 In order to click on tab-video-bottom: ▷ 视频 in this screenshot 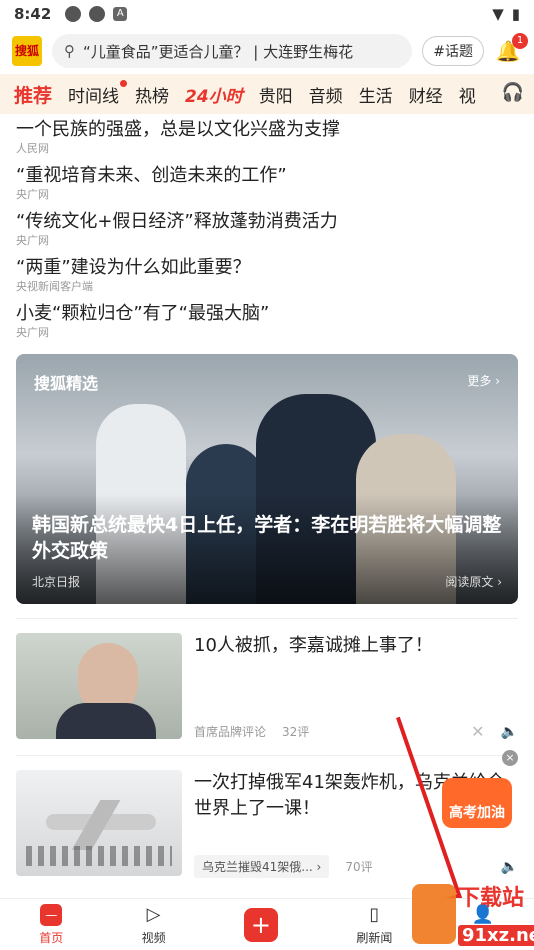, I will do `click(154, 925)`.